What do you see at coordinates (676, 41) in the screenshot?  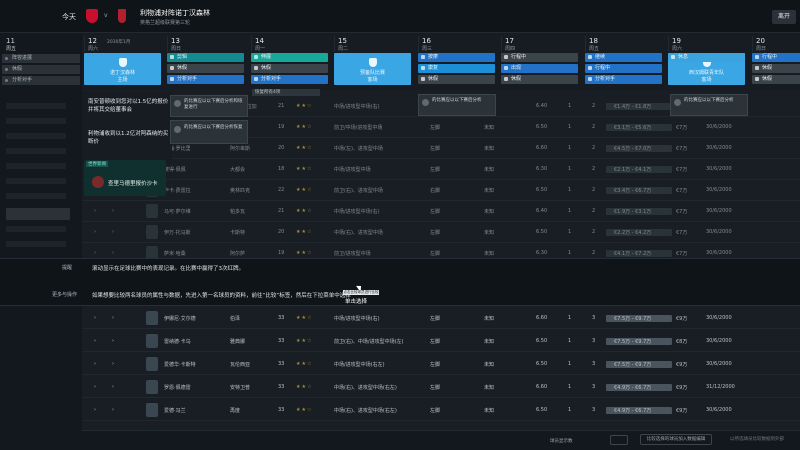 I see `day-number: 19` at bounding box center [676, 41].